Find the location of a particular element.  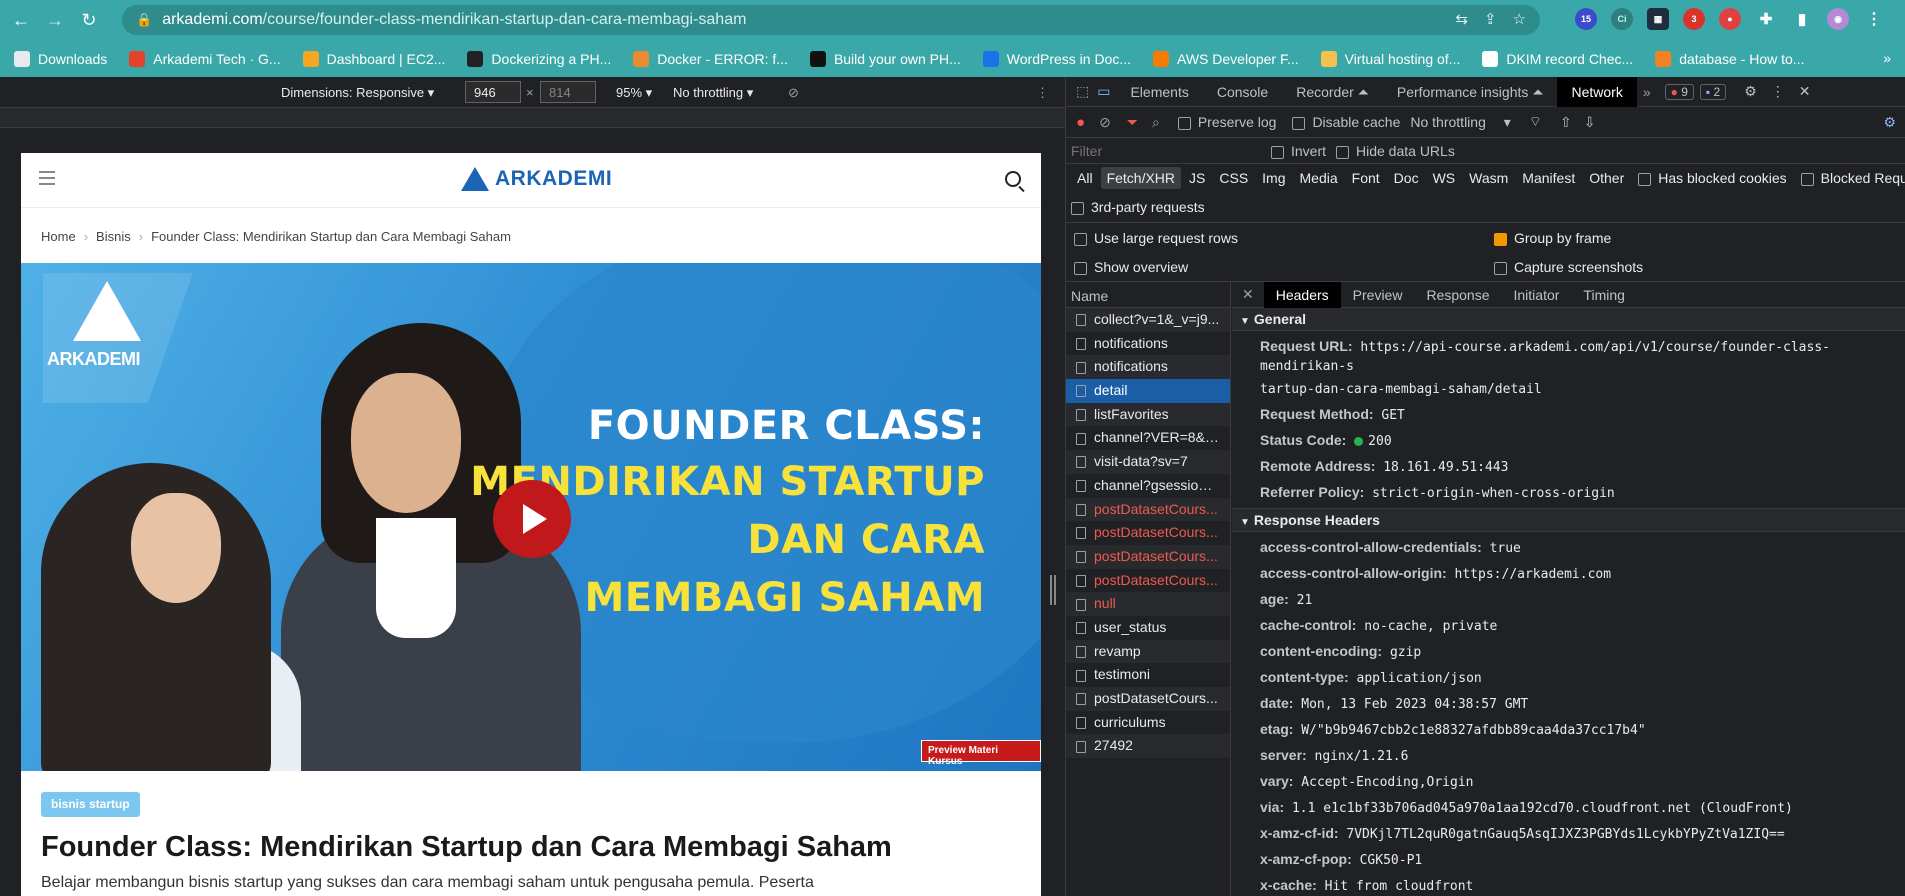

blocked-requests-checkbox: Blocked Requests is located at coordinates (1852, 178).